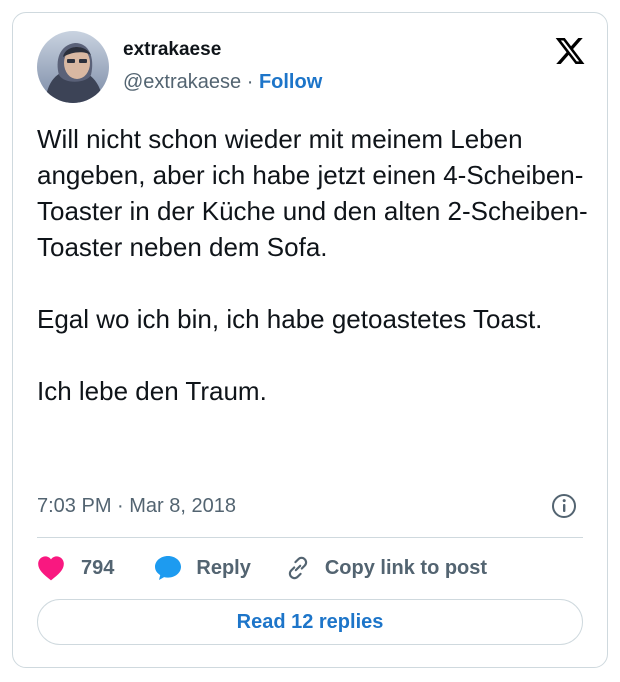 The width and height of the screenshot is (620, 682). What do you see at coordinates (172, 50) in the screenshot?
I see `author-display-name: extrakaese` at bounding box center [172, 50].